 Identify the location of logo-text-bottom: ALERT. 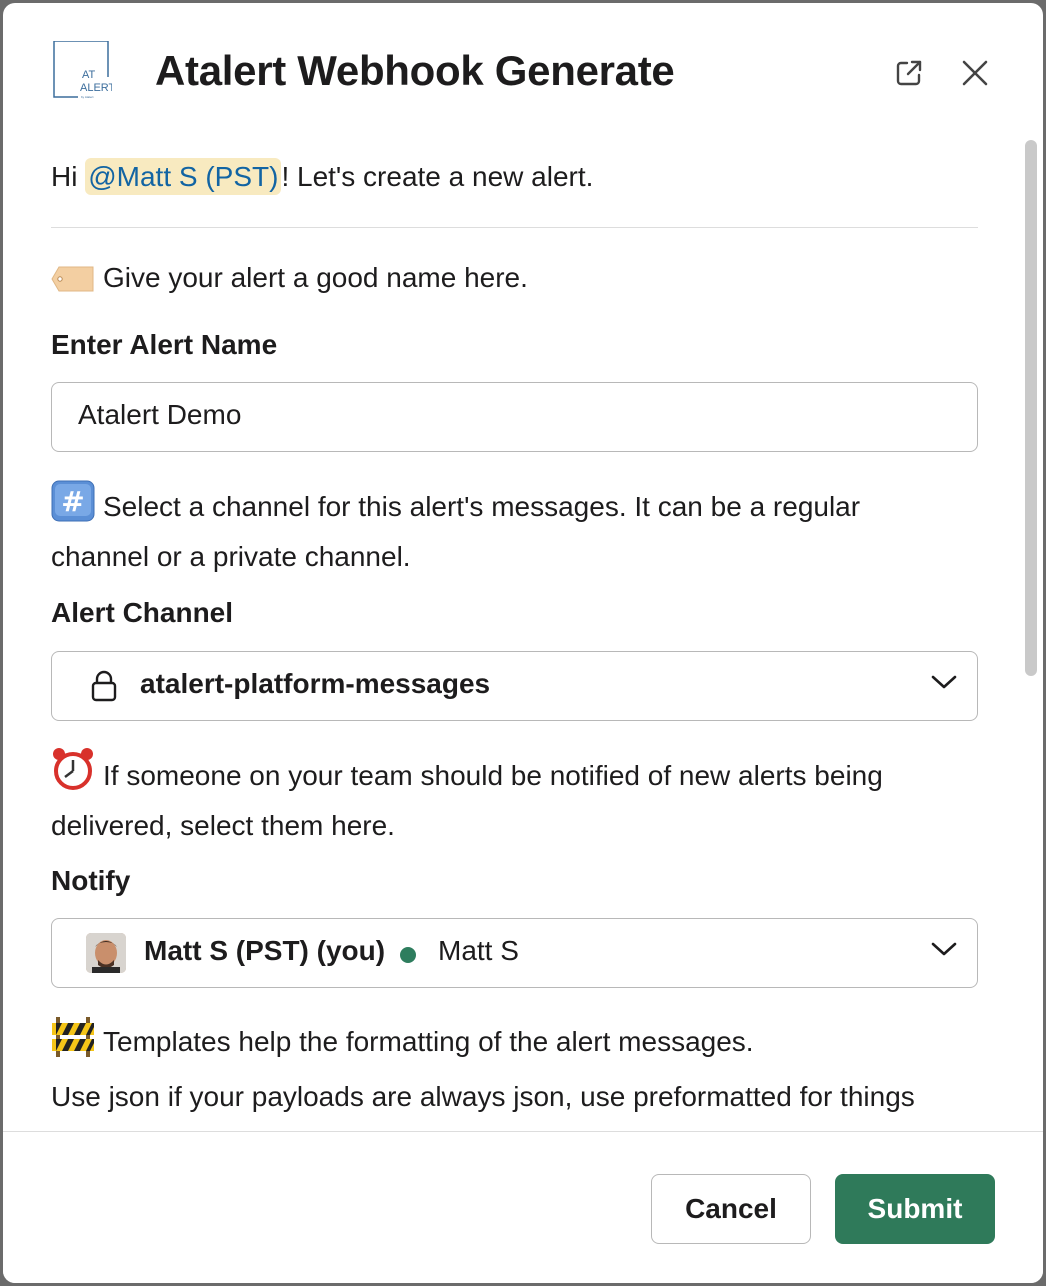
(96, 88).